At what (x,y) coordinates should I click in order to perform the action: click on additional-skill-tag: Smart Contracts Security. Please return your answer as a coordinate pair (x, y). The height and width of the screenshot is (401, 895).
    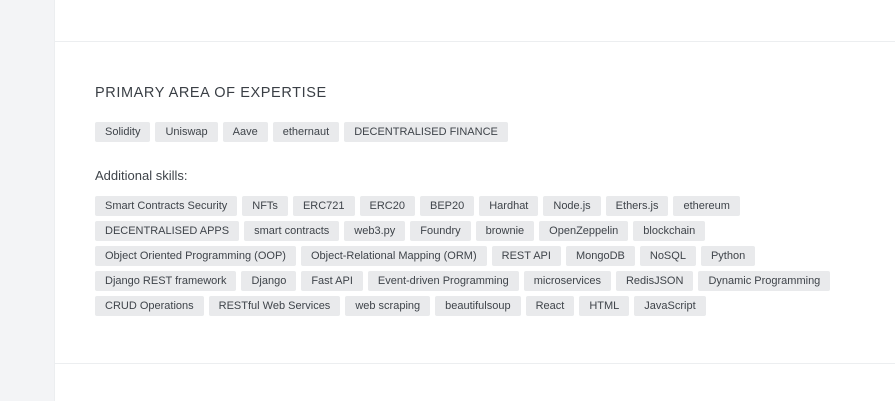
    Looking at the image, I should click on (166, 206).